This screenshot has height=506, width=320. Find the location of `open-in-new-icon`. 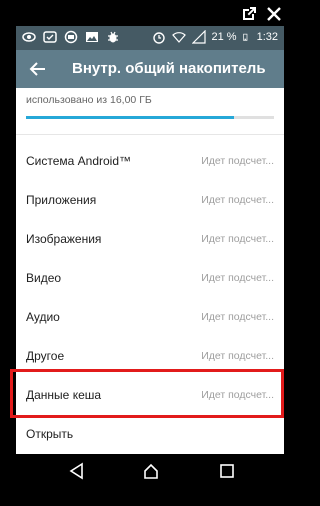

open-in-new-icon is located at coordinates (249, 14).